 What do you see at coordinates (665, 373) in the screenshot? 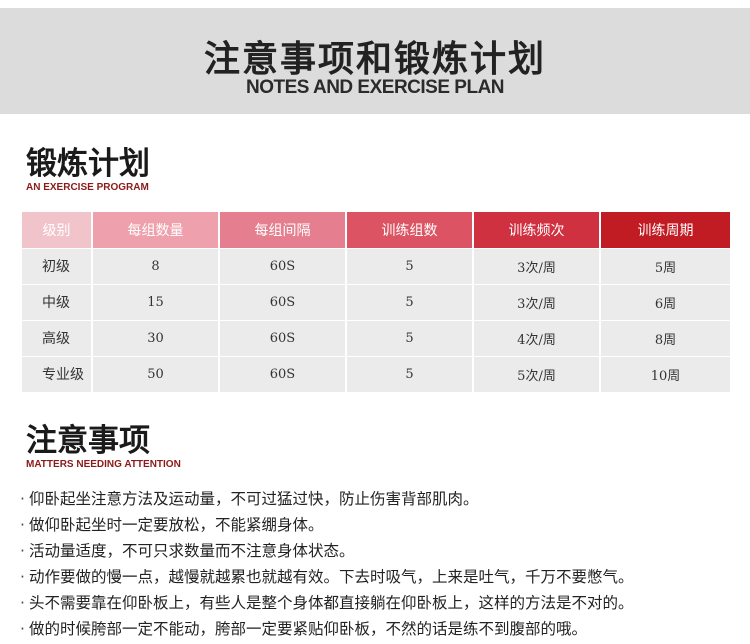
I see `table-cell: 10周` at bounding box center [665, 373].